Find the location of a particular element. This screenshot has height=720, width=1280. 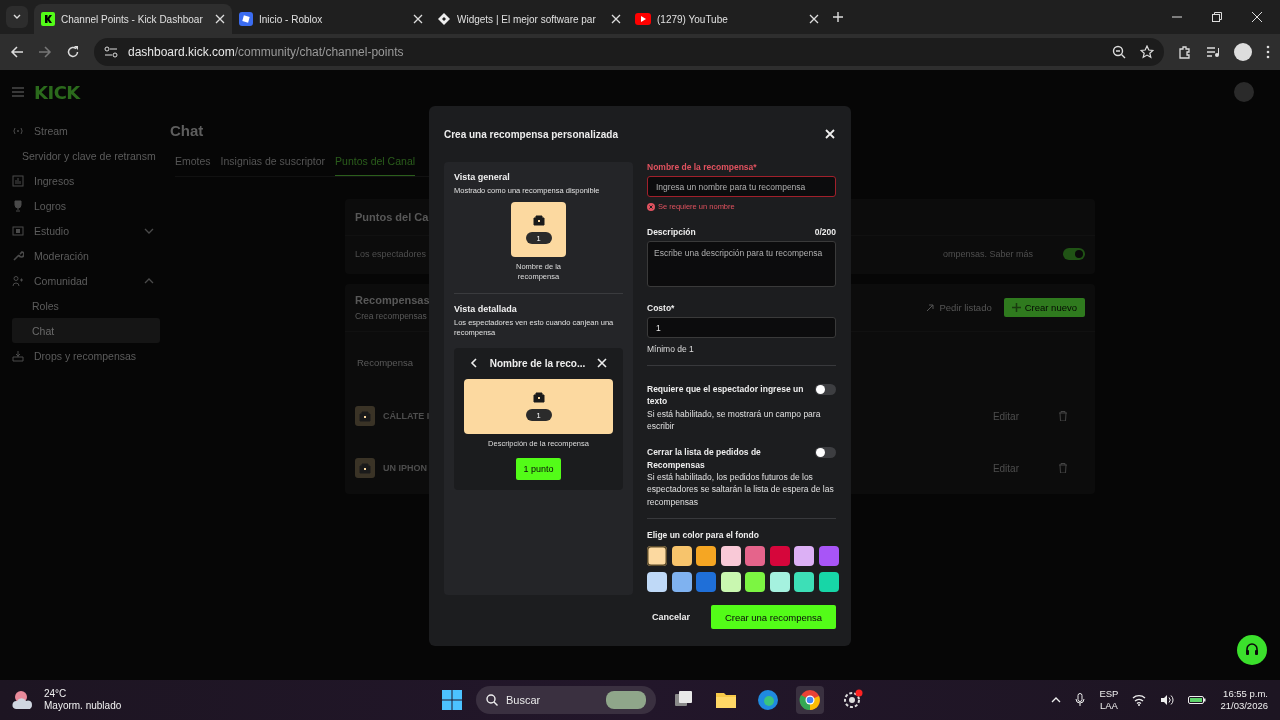

chevron-up-icon is located at coordinates (1056, 700).